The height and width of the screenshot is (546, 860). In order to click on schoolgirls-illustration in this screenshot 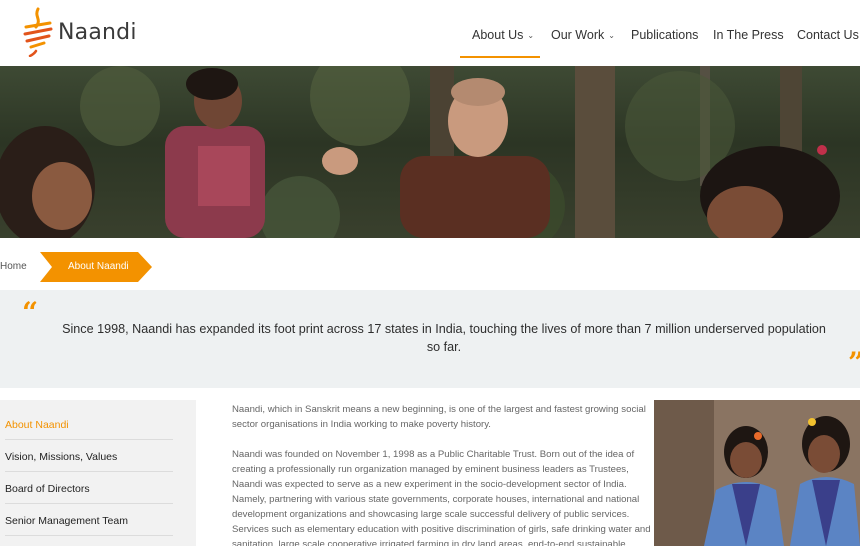, I will do `click(757, 473)`.